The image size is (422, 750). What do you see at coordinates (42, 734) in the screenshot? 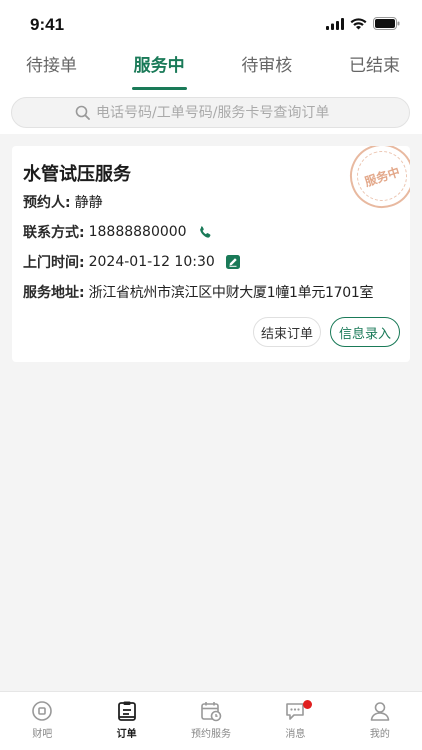
I see `nav-label-caiba: 财吧` at bounding box center [42, 734].